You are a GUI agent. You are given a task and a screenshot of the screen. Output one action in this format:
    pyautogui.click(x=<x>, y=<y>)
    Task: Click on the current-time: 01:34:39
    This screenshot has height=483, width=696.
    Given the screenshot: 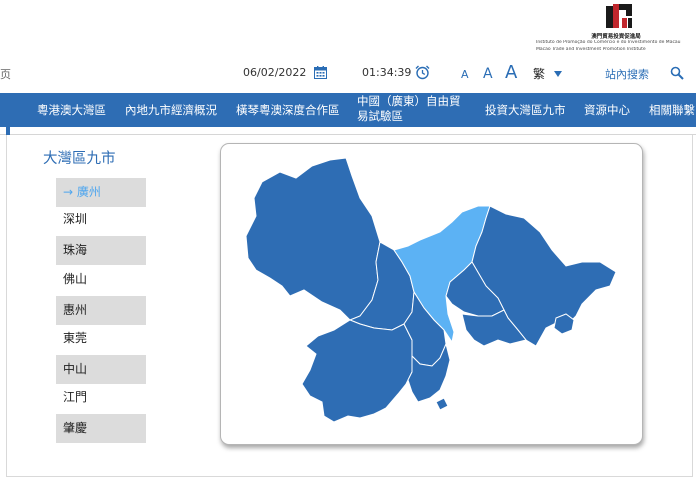 What is the action you would take?
    pyautogui.click(x=387, y=72)
    